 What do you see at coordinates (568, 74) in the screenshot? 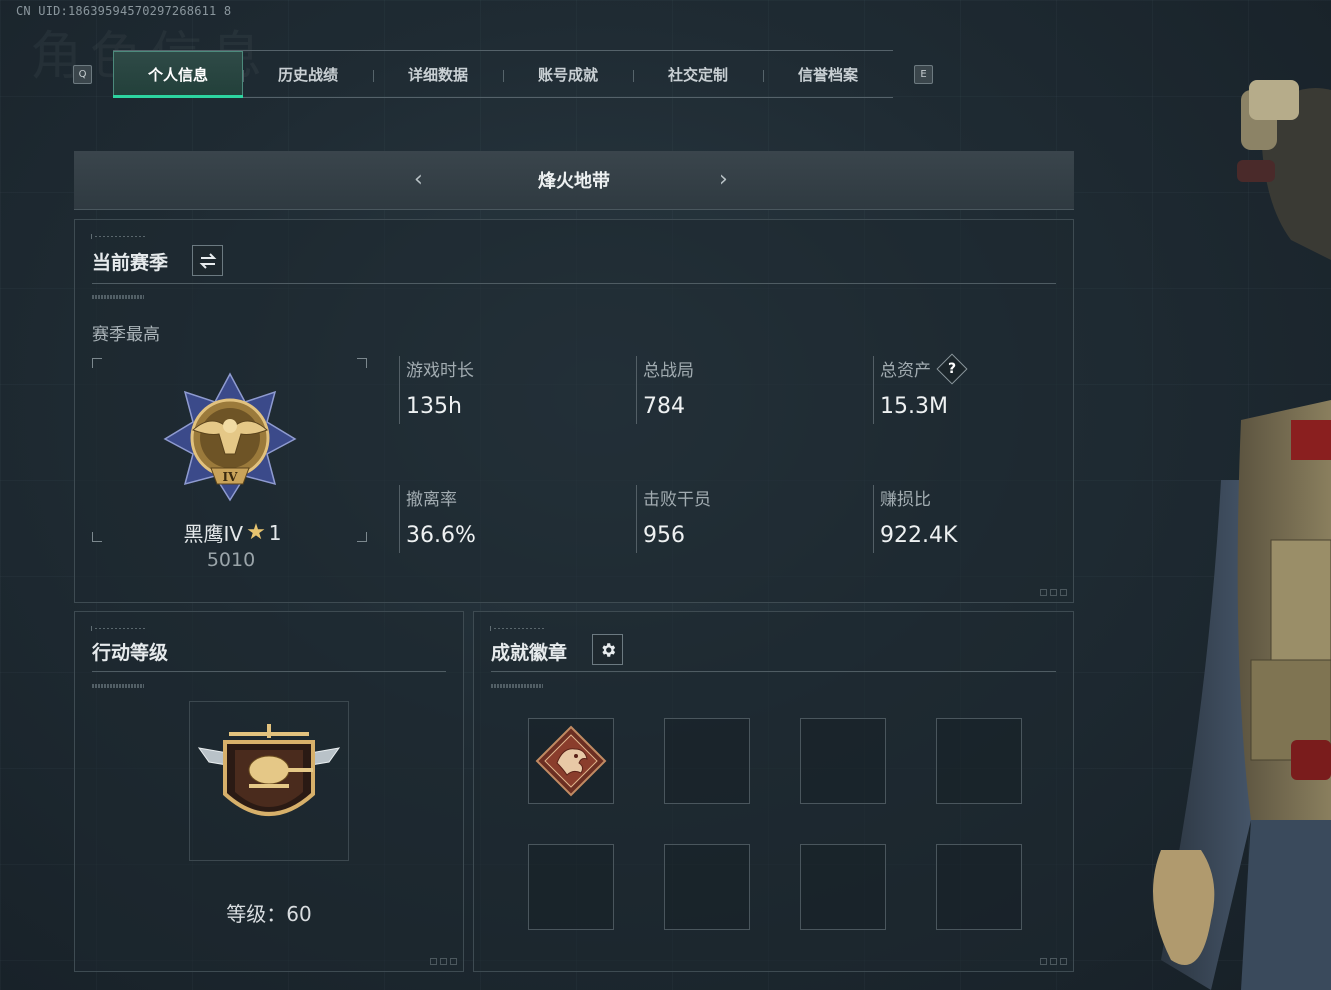
I see `tab-account-achievements: 账号成就` at bounding box center [568, 74].